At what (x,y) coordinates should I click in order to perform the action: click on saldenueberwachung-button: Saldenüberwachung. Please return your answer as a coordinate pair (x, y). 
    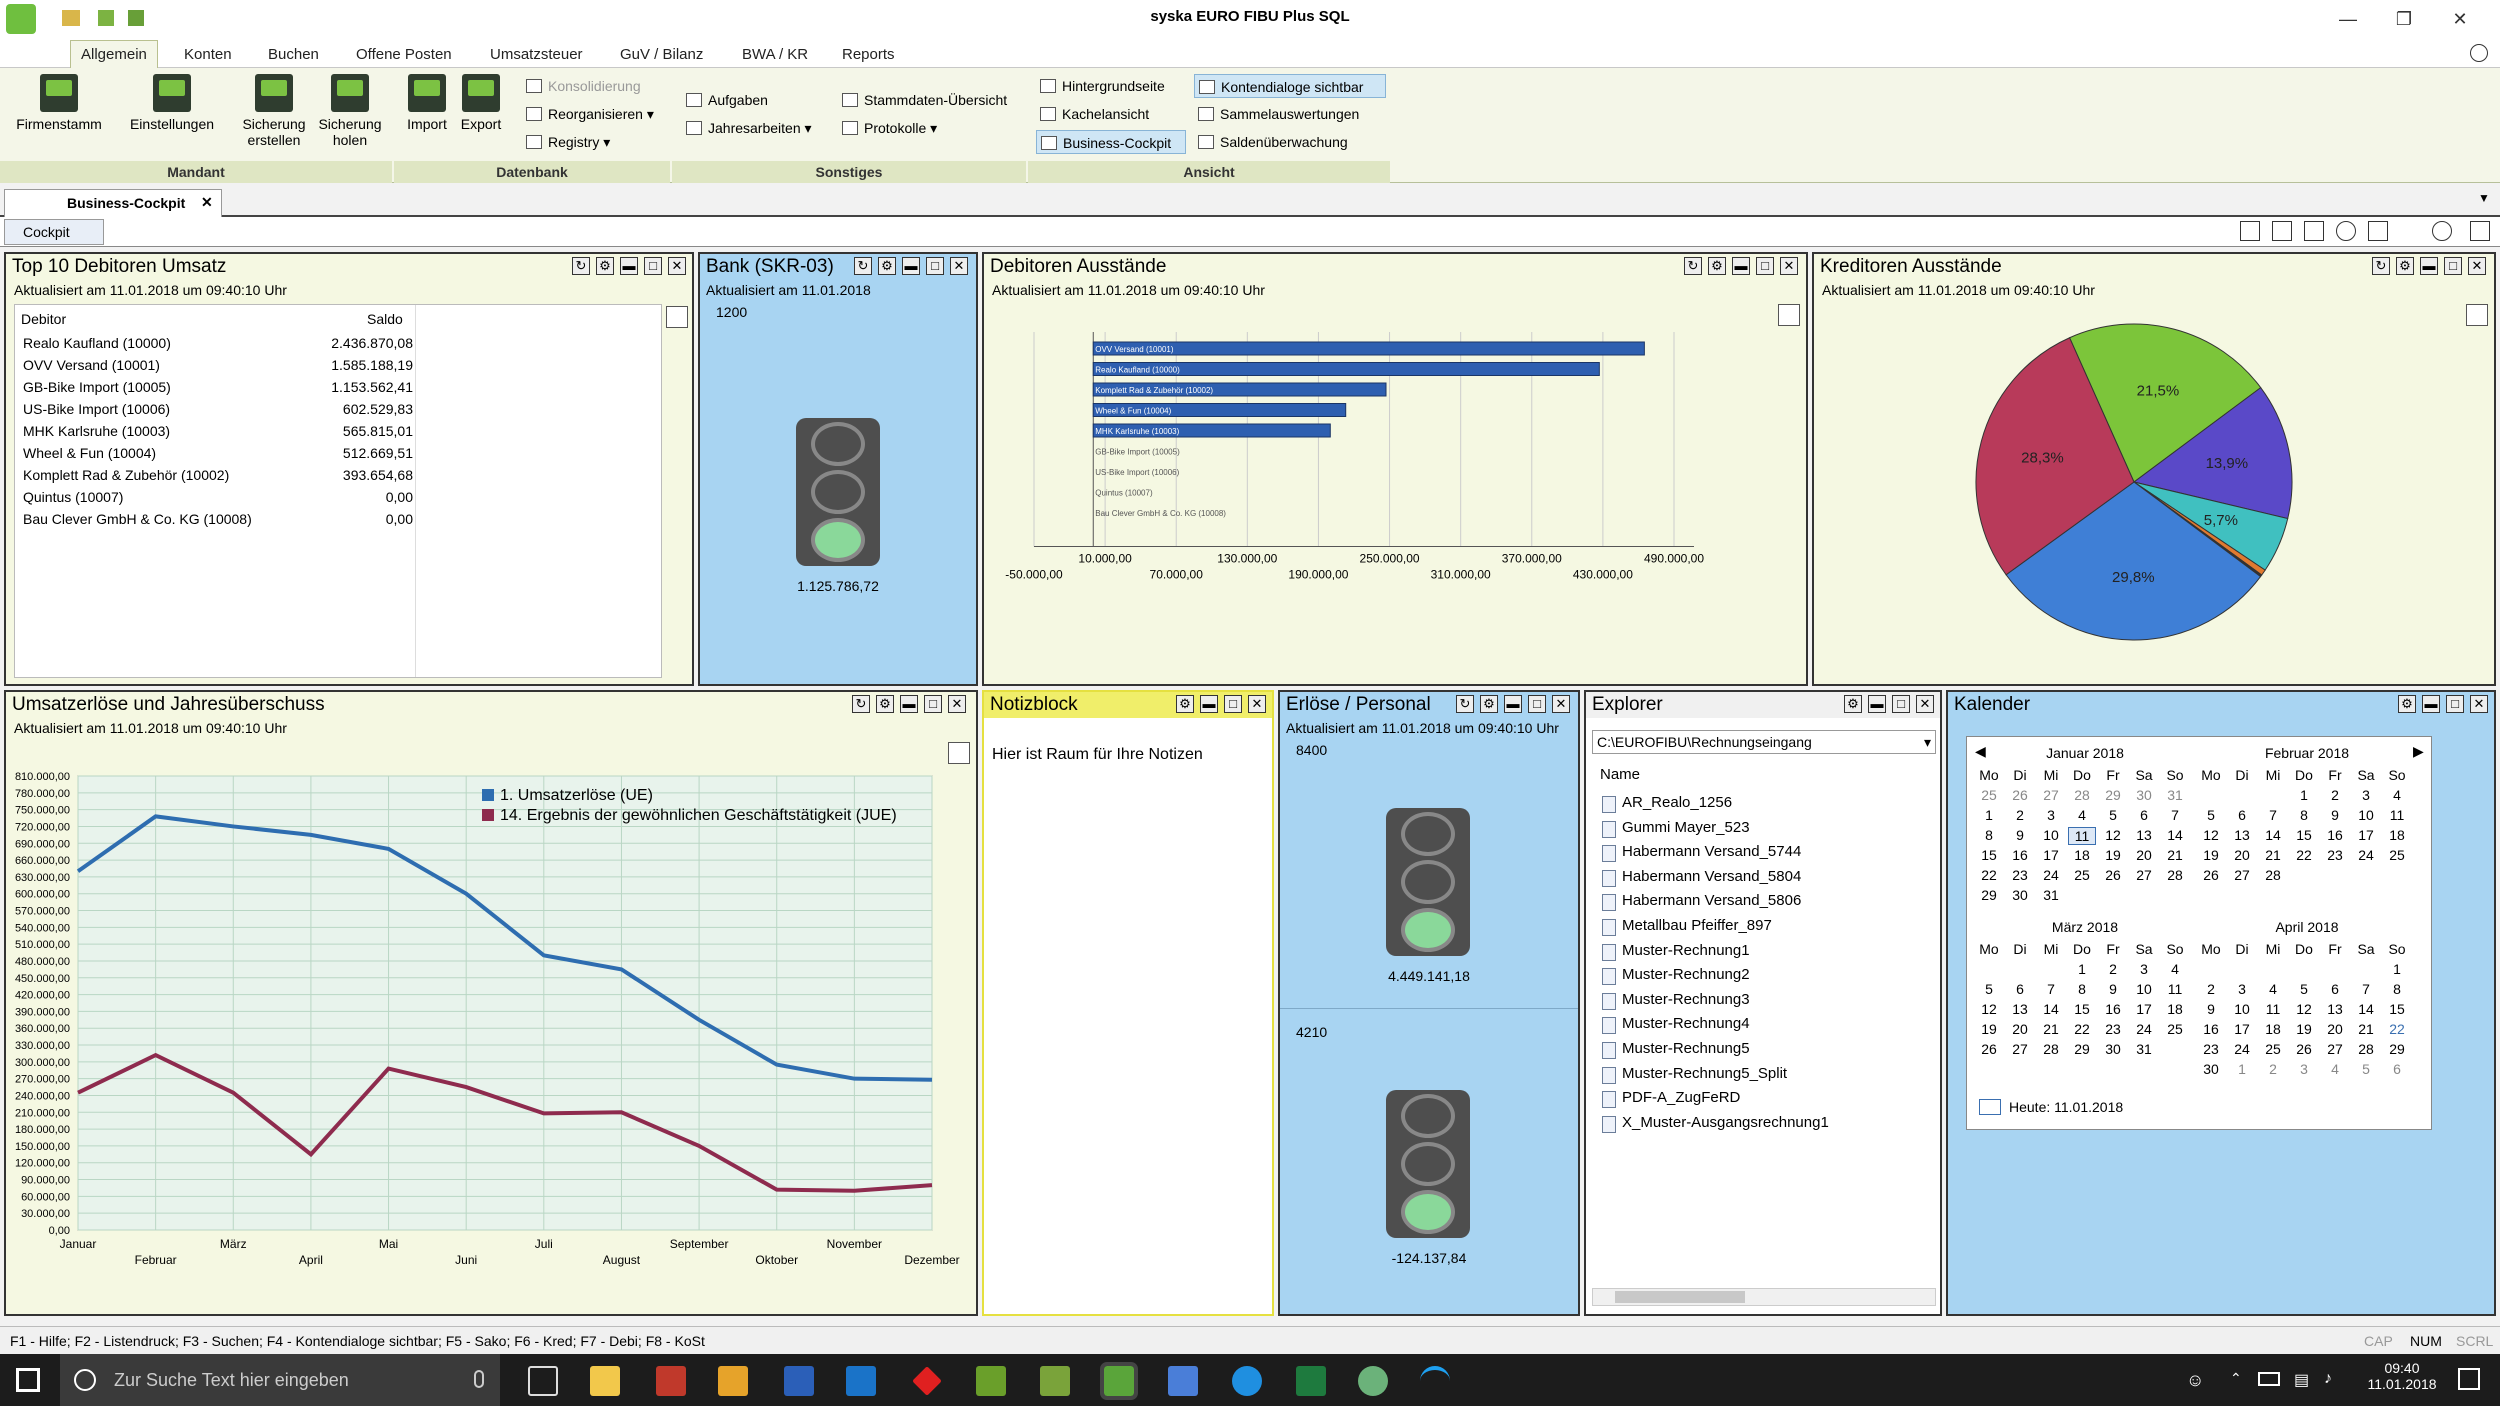
    Looking at the image, I should click on (1271, 142).